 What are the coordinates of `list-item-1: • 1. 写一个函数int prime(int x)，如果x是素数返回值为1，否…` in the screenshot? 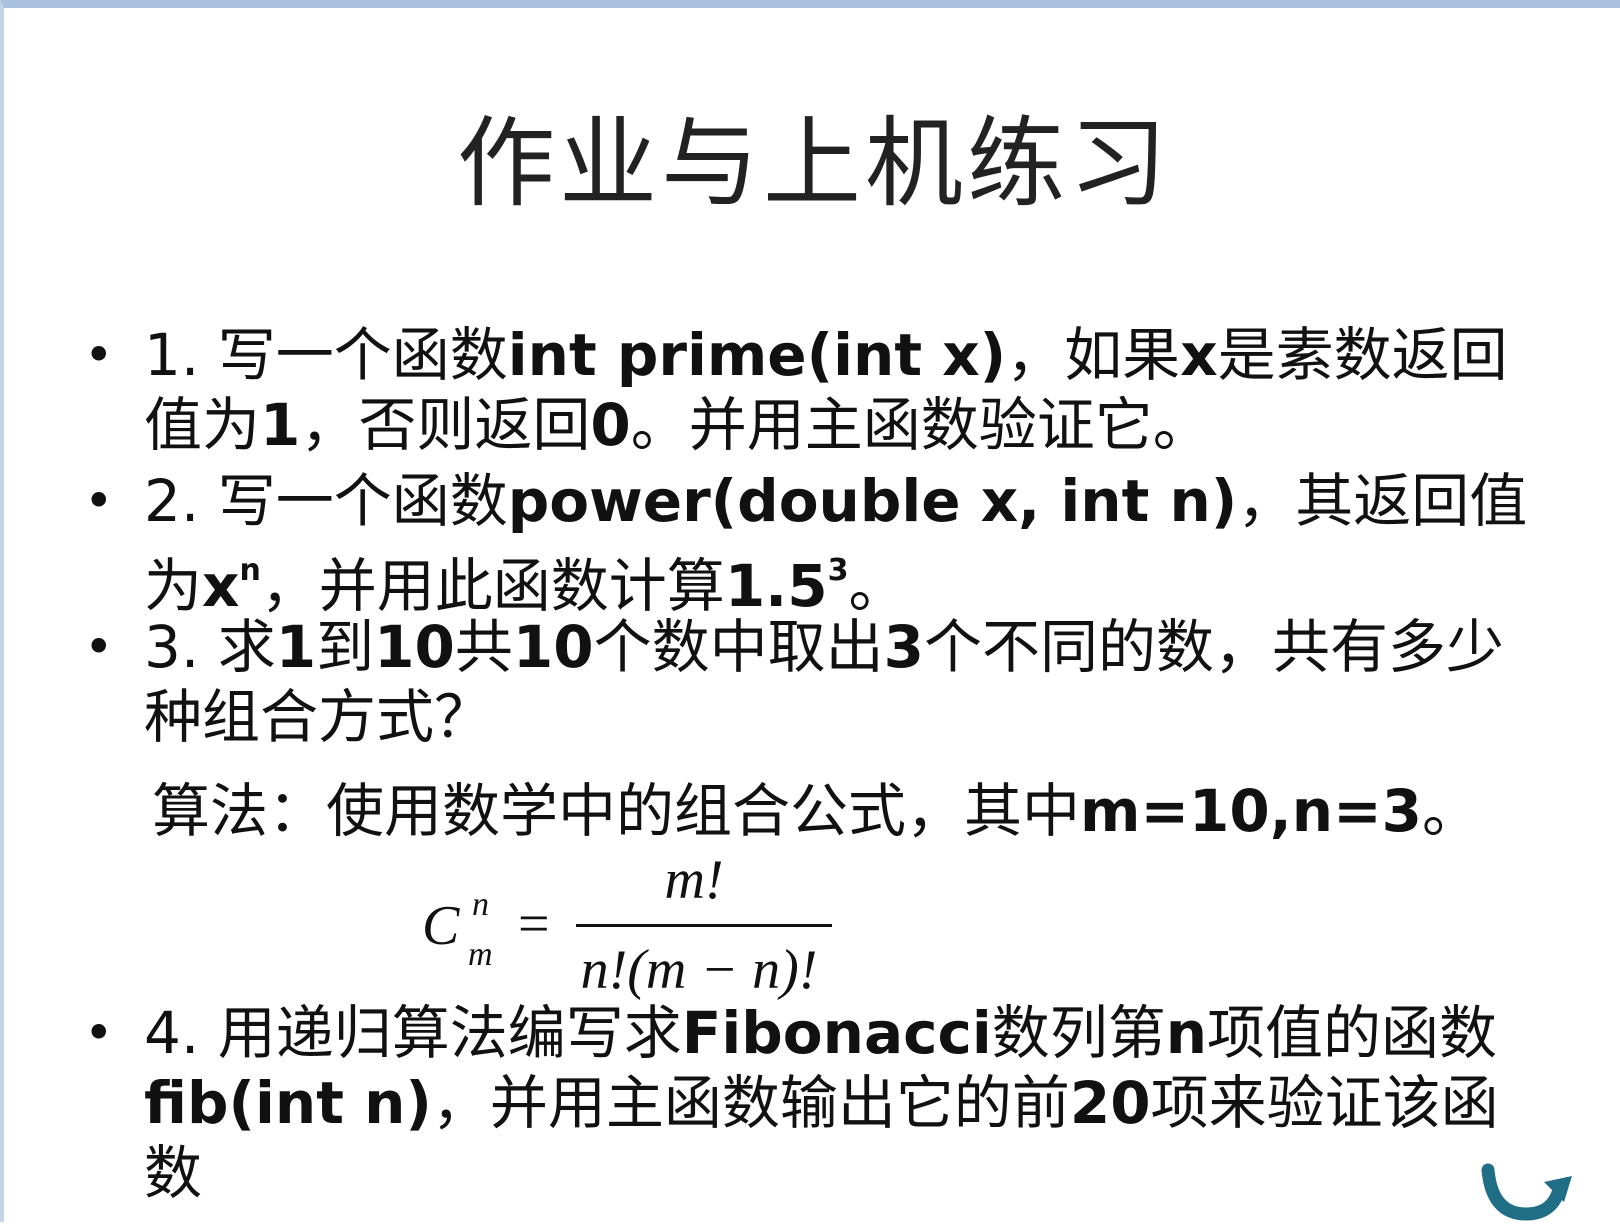 It's located at (796, 390).